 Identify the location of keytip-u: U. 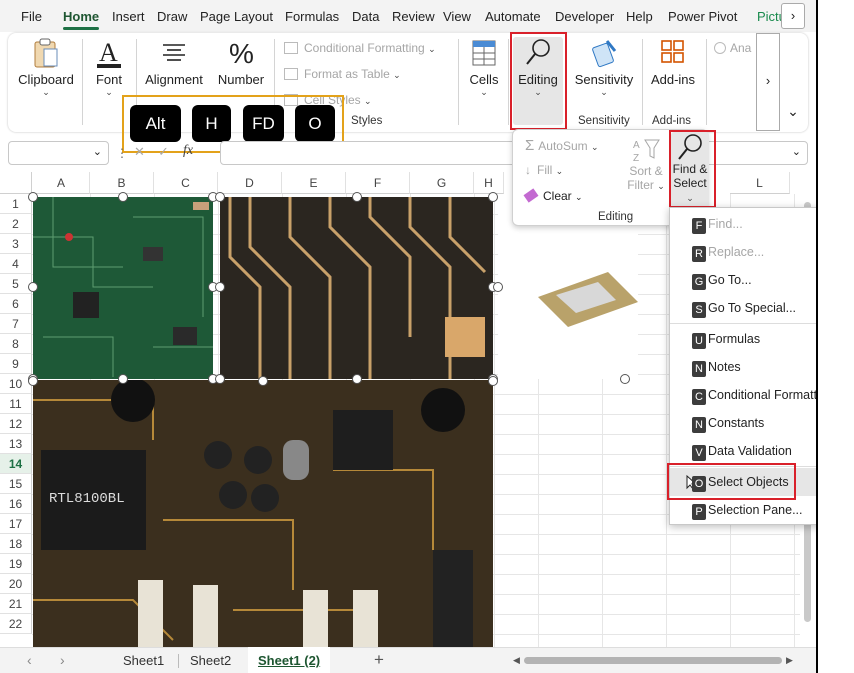
(699, 341).